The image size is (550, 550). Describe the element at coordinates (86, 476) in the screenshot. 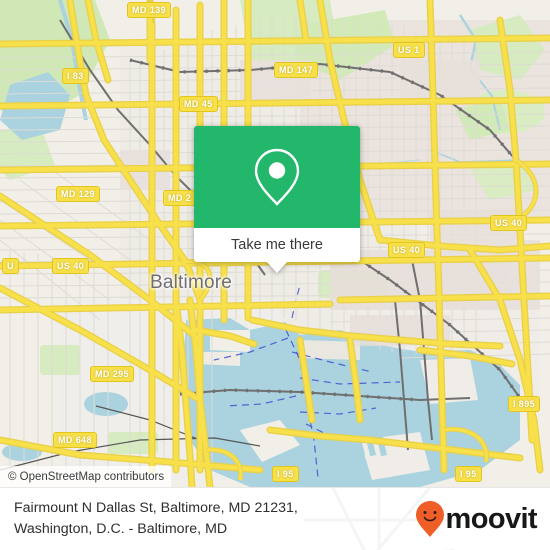

I see `map-attribution: © OpenStreetMap contributors` at that location.